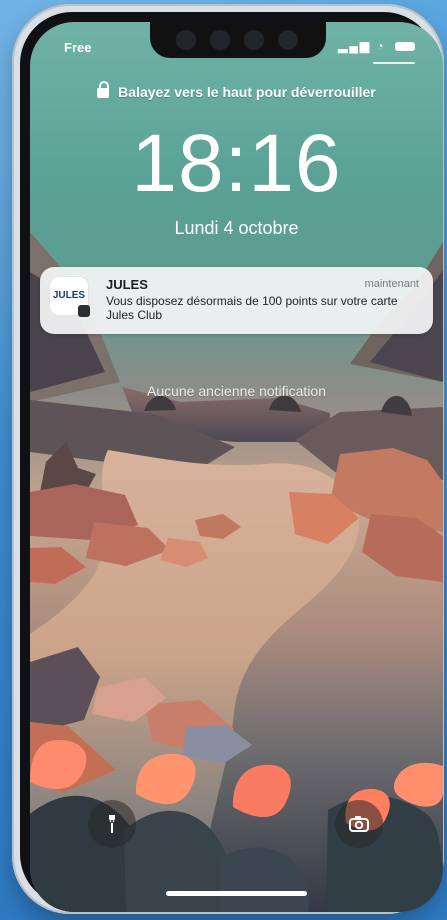 This screenshot has height=920, width=447. Describe the element at coordinates (355, 46) in the screenshot. I see `signal-icon: ▂▄▆` at that location.